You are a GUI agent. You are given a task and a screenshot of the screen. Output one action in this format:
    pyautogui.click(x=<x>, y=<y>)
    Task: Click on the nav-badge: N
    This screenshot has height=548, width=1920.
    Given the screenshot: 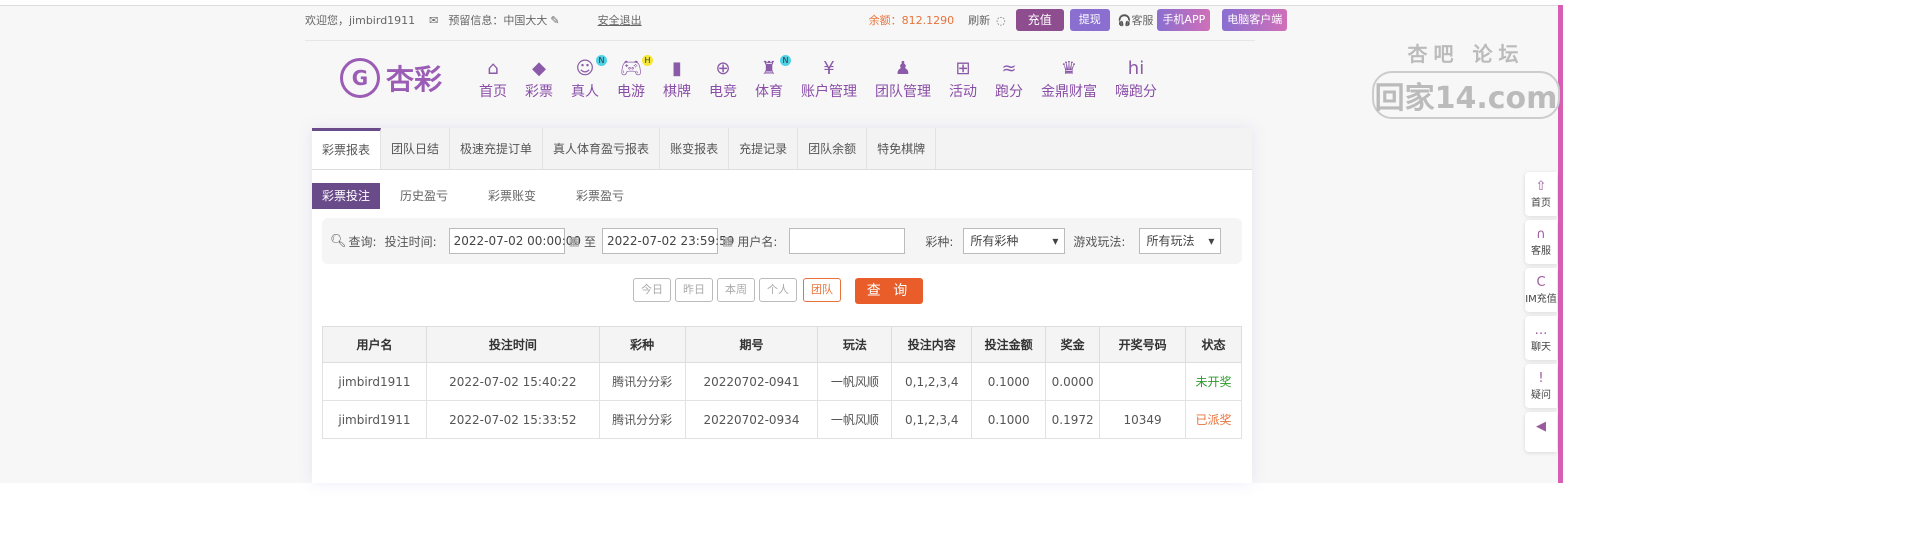 What is the action you would take?
    pyautogui.click(x=785, y=60)
    